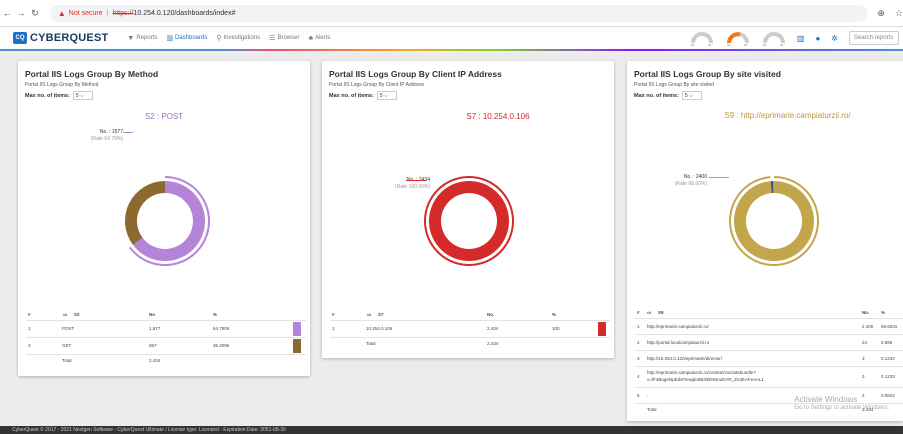 This screenshot has height=434, width=903. Describe the element at coordinates (690, 184) in the screenshot. I see `donut-label-rate: (Rate 98.60%)` at that location.